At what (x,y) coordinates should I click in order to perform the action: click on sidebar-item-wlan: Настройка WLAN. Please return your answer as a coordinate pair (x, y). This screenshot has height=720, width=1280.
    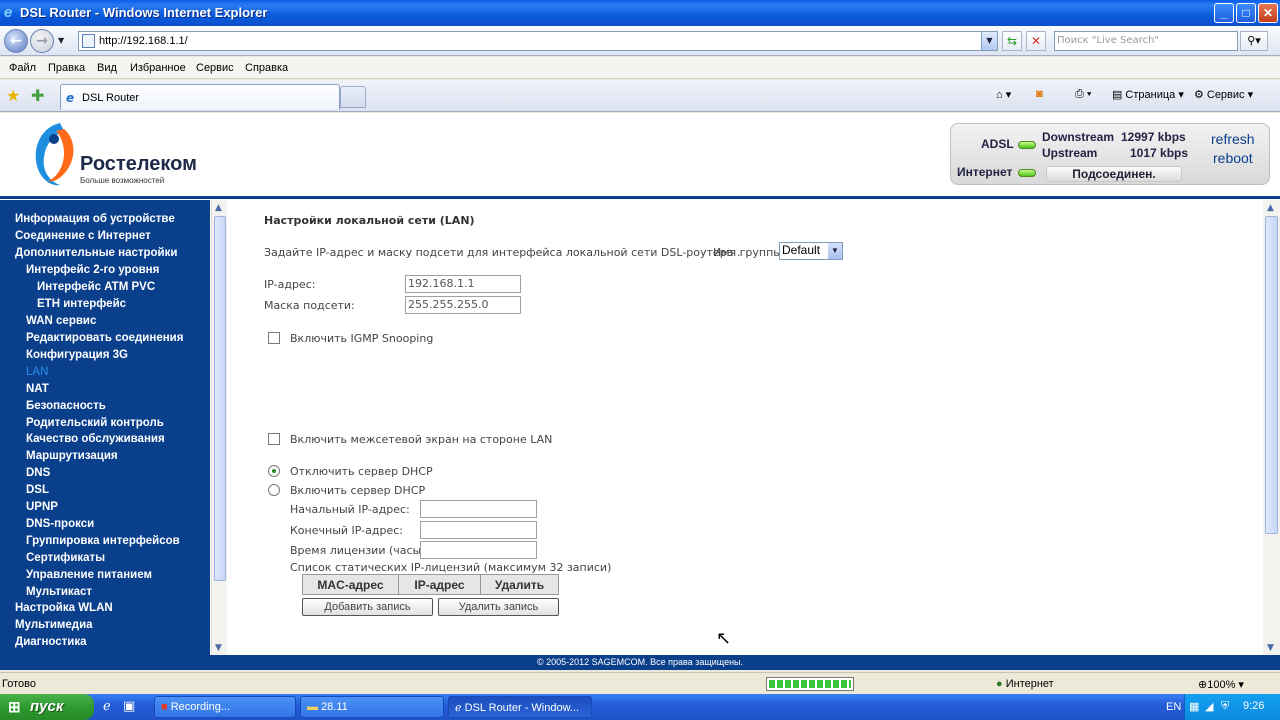
    Looking at the image, I should click on (64, 608).